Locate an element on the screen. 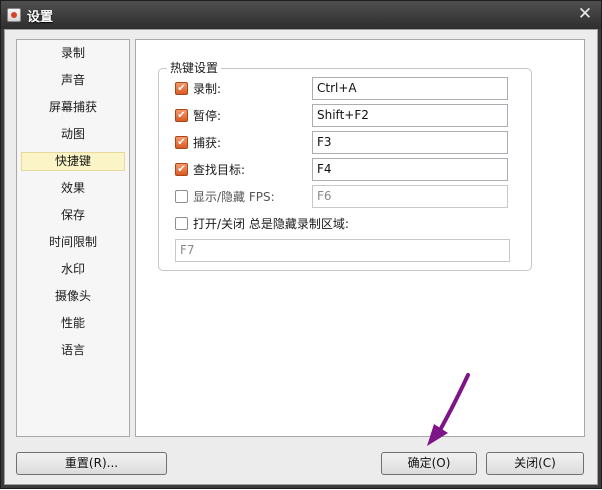 The width and height of the screenshot is (602, 490). find-target-hotkey-checkbox: ✔ is located at coordinates (181, 169).